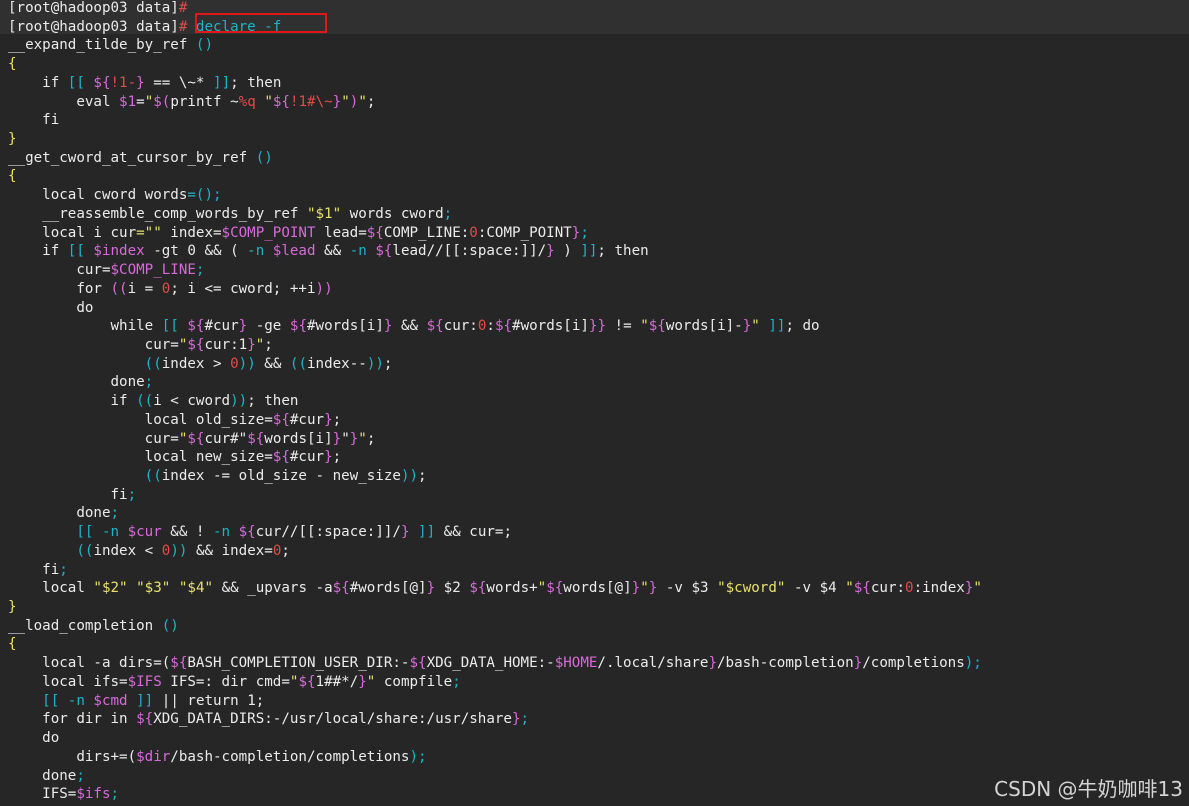 Image resolution: width=1189 pixels, height=806 pixels. Describe the element at coordinates (34, 738) in the screenshot. I see `code-token: do` at that location.